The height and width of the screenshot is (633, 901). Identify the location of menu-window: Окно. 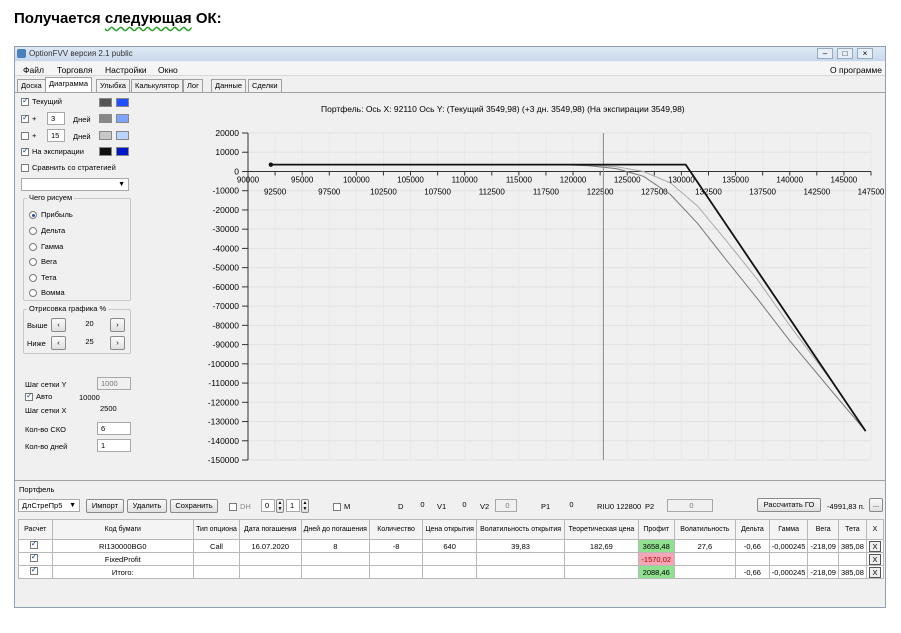
(168, 70).